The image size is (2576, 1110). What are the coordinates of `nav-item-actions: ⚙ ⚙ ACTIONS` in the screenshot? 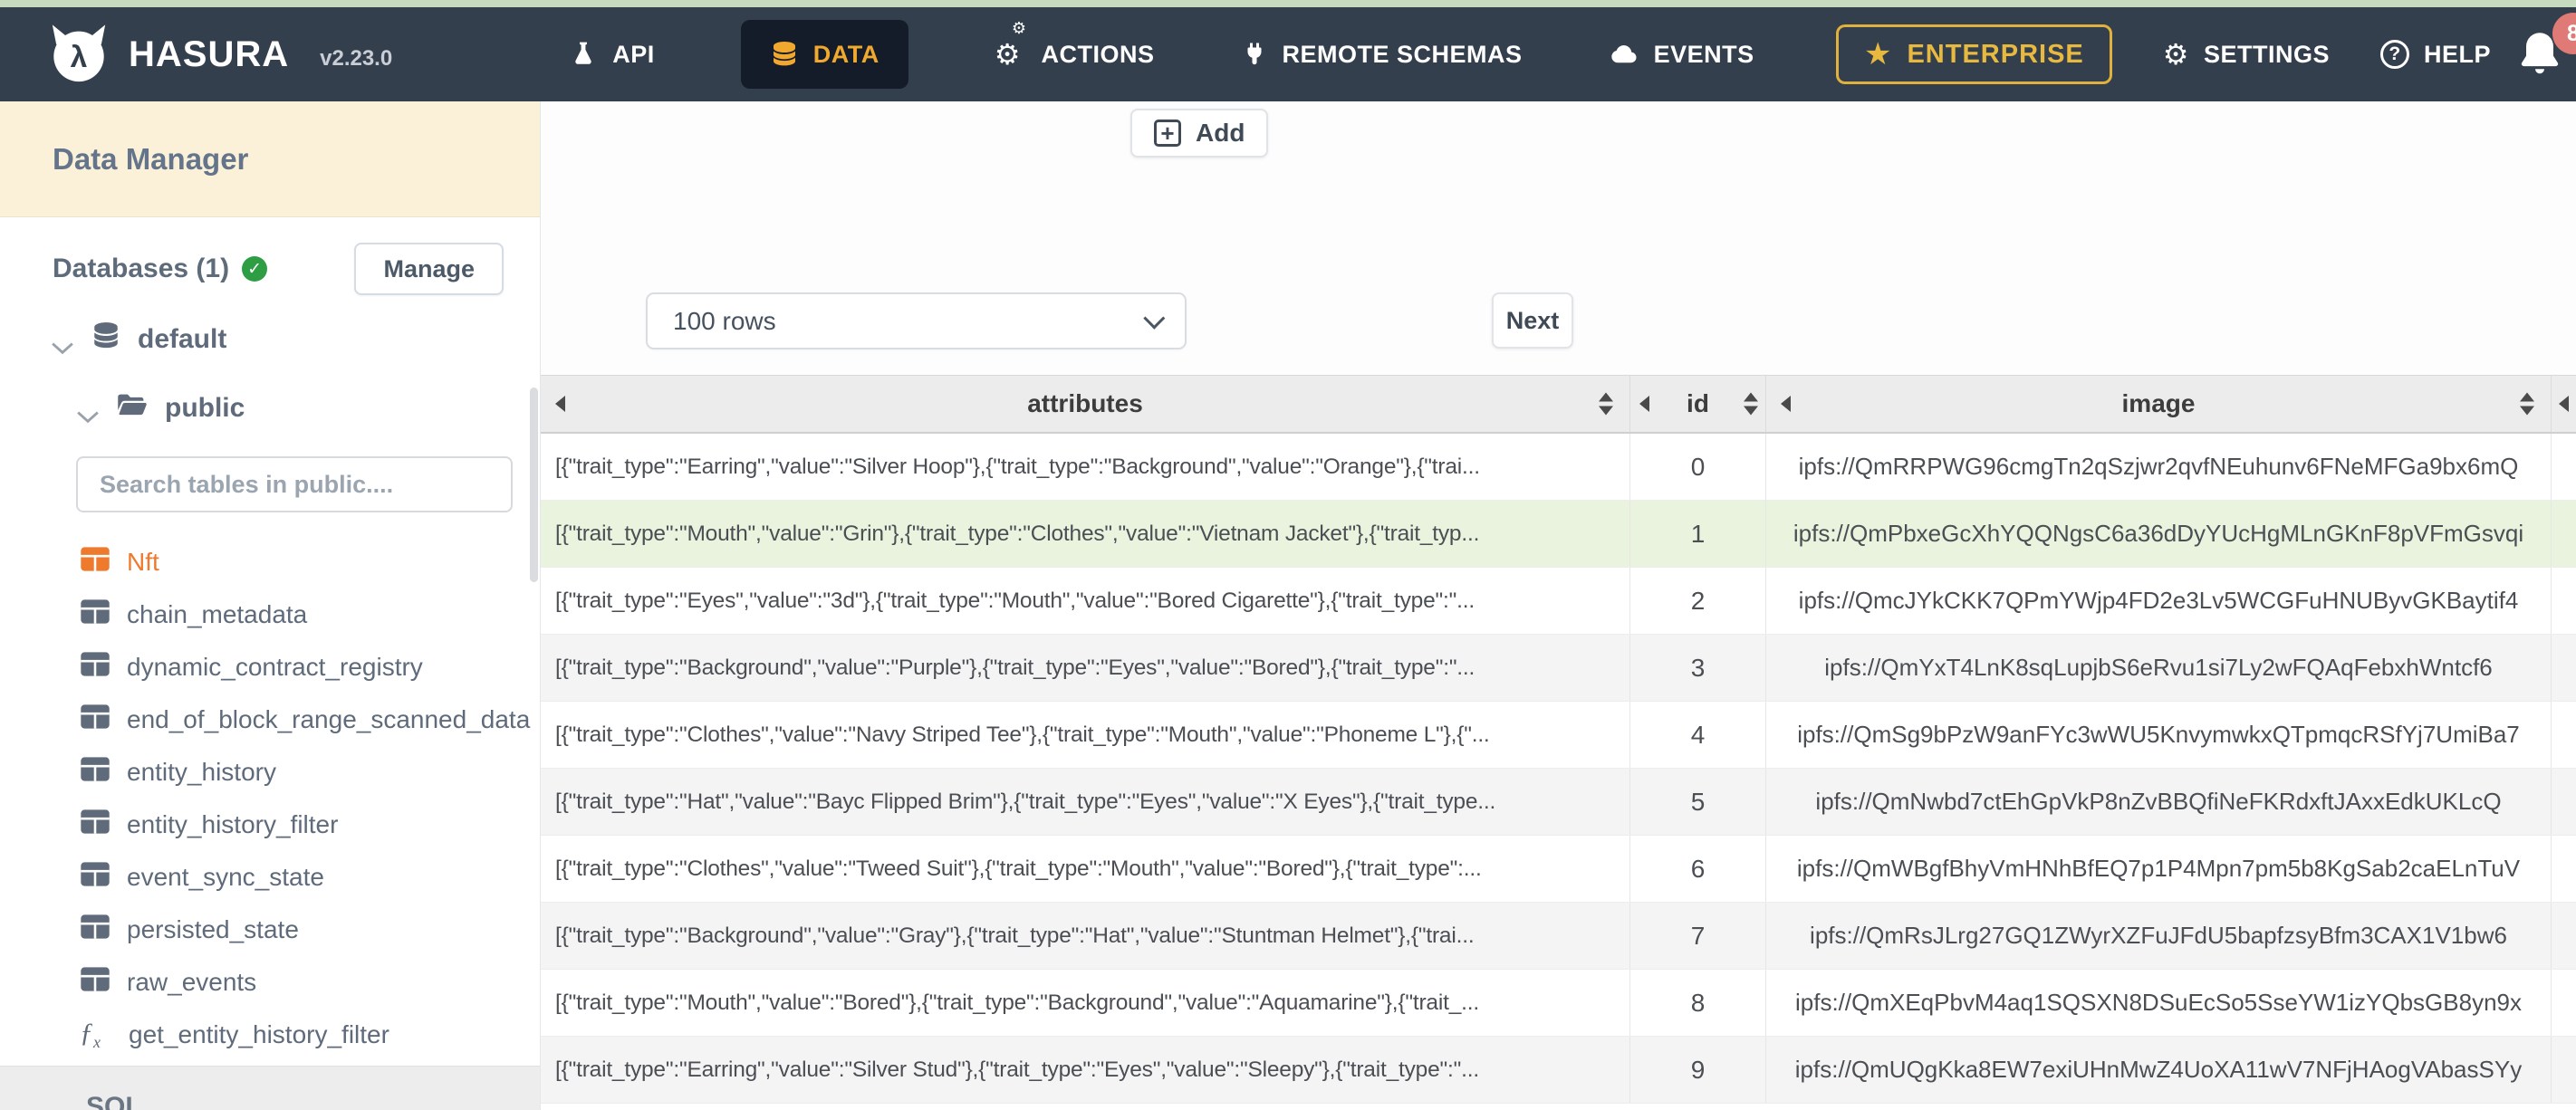 It's located at (1075, 44).